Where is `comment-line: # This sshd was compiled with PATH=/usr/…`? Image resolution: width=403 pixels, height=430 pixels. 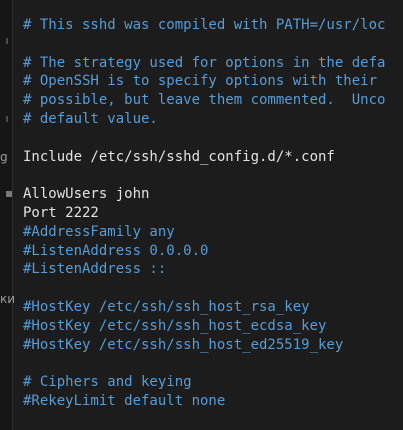 comment-line: # This sshd was compiled with PATH=/usr/… is located at coordinates (213, 25).